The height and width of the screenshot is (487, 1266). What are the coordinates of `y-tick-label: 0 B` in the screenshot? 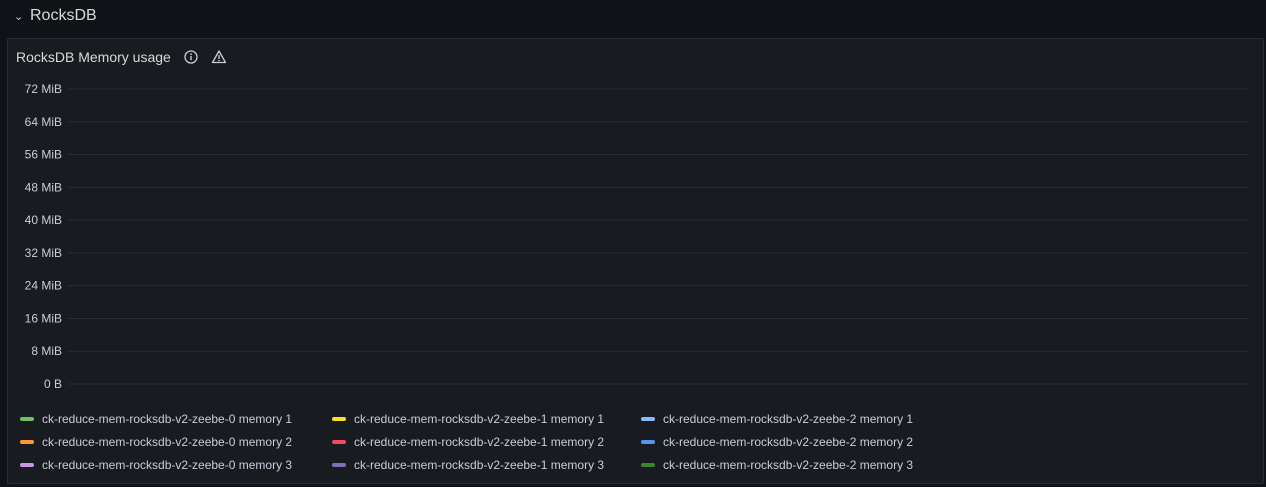 It's located at (53, 384).